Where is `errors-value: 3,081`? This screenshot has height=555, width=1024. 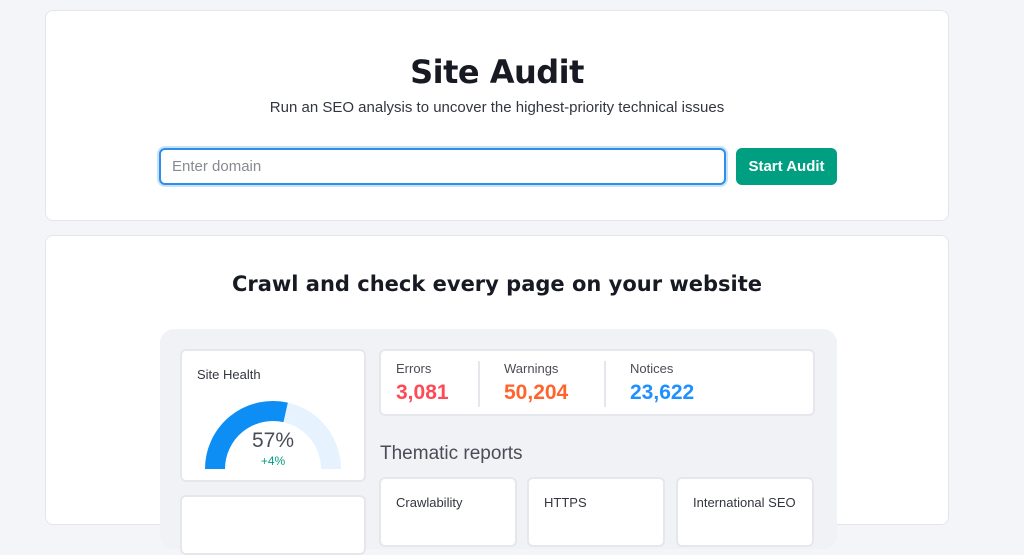
errors-value: 3,081 is located at coordinates (422, 392).